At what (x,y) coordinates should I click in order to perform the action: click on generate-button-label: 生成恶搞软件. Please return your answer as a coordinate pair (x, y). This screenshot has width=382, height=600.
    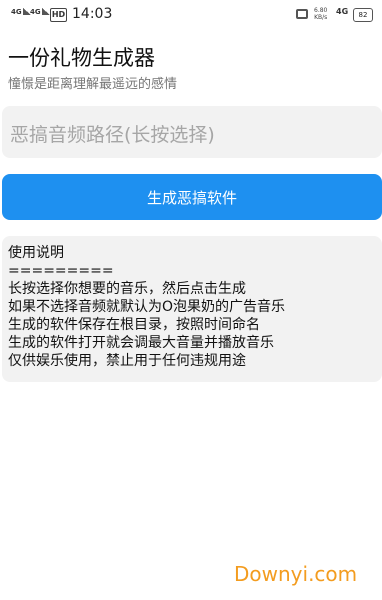
    Looking at the image, I should click on (191, 197).